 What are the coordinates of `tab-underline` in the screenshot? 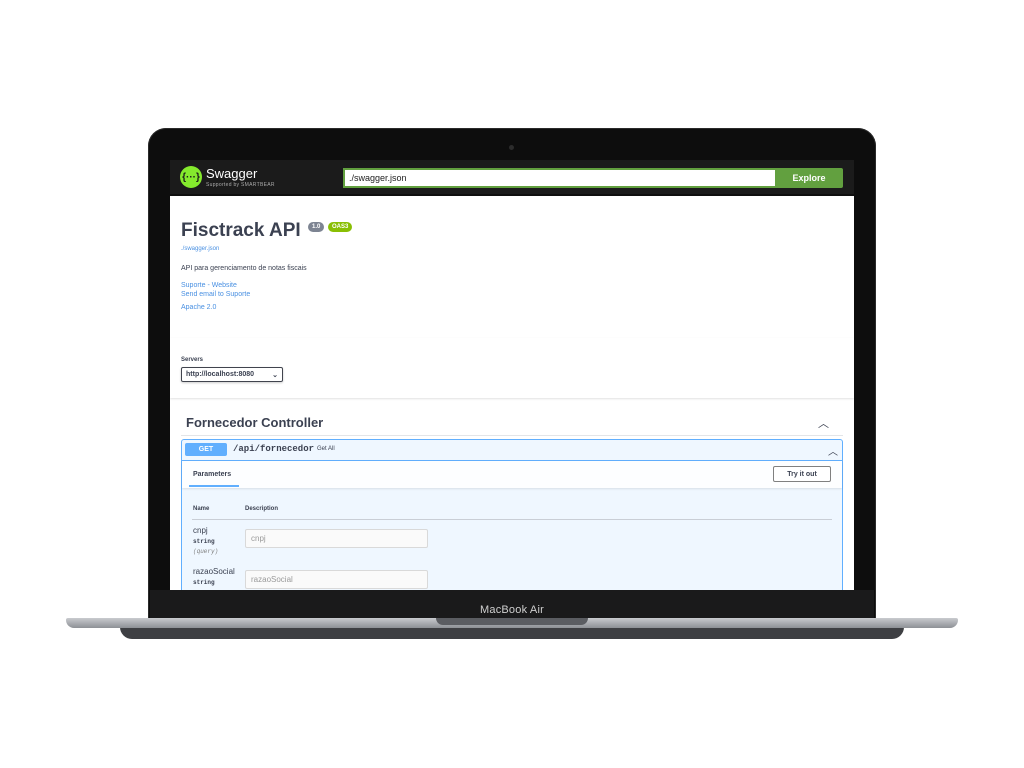 It's located at (214, 486).